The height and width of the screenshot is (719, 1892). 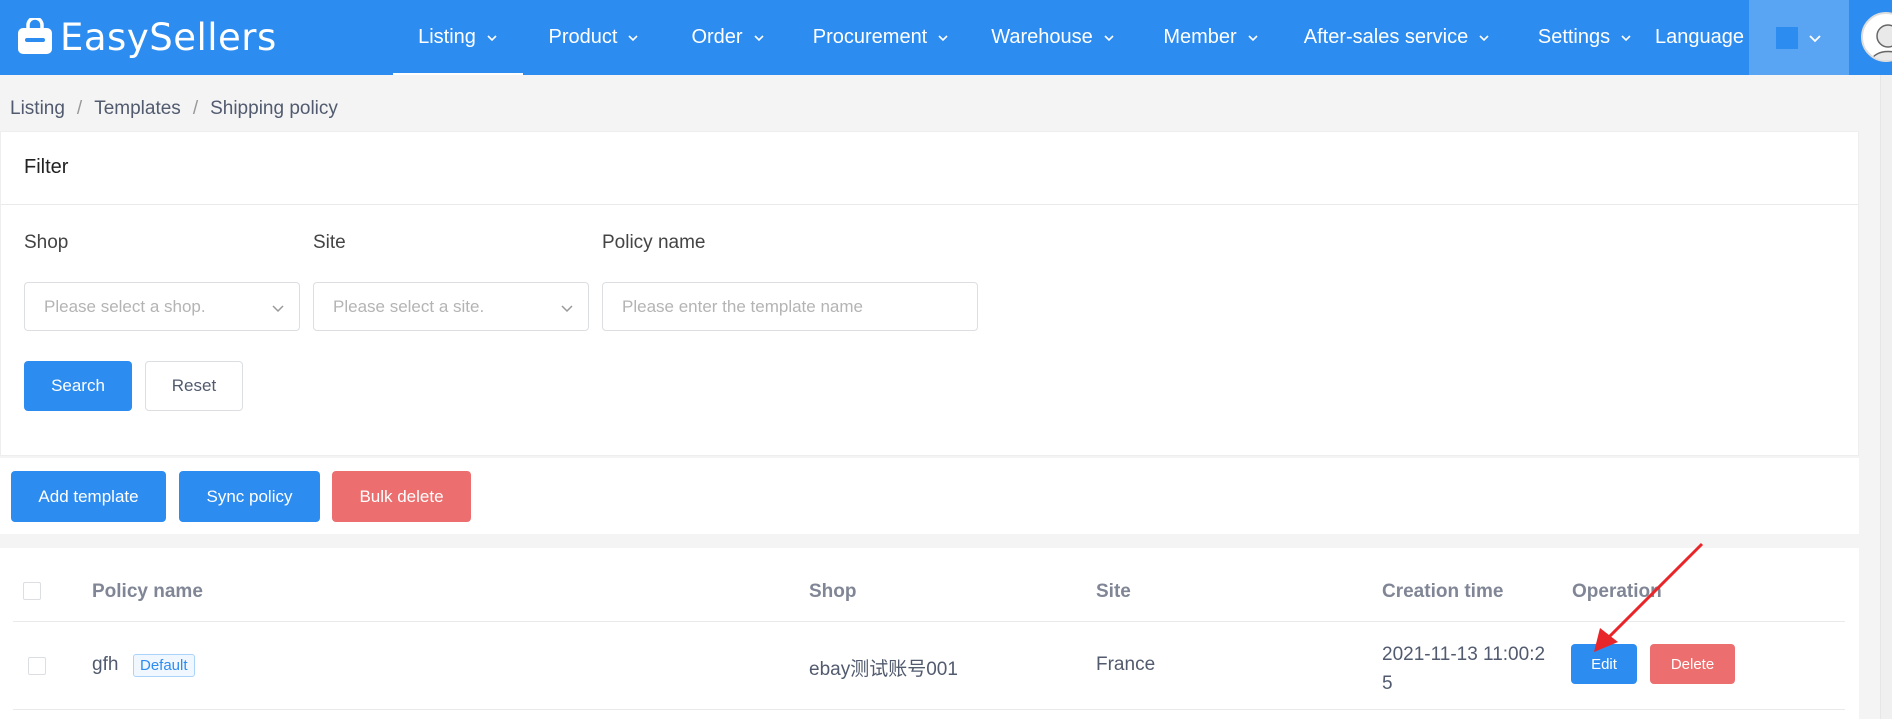 What do you see at coordinates (1472, 669) in the screenshot?
I see `creation-time-cell: 2021-11-13 11:00:2 5` at bounding box center [1472, 669].